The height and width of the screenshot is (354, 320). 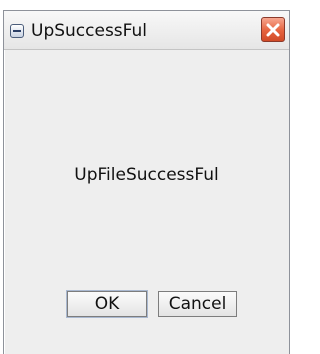 I want to click on close-icon, so click(x=273, y=30).